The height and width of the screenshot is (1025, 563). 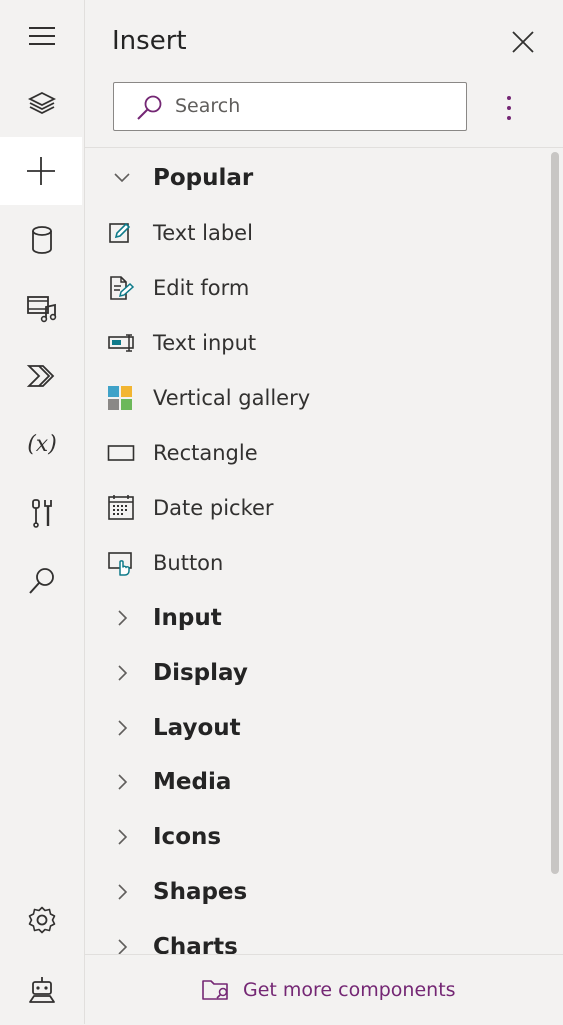 What do you see at coordinates (42, 444) in the screenshot?
I see `variables-icon: (x)` at bounding box center [42, 444].